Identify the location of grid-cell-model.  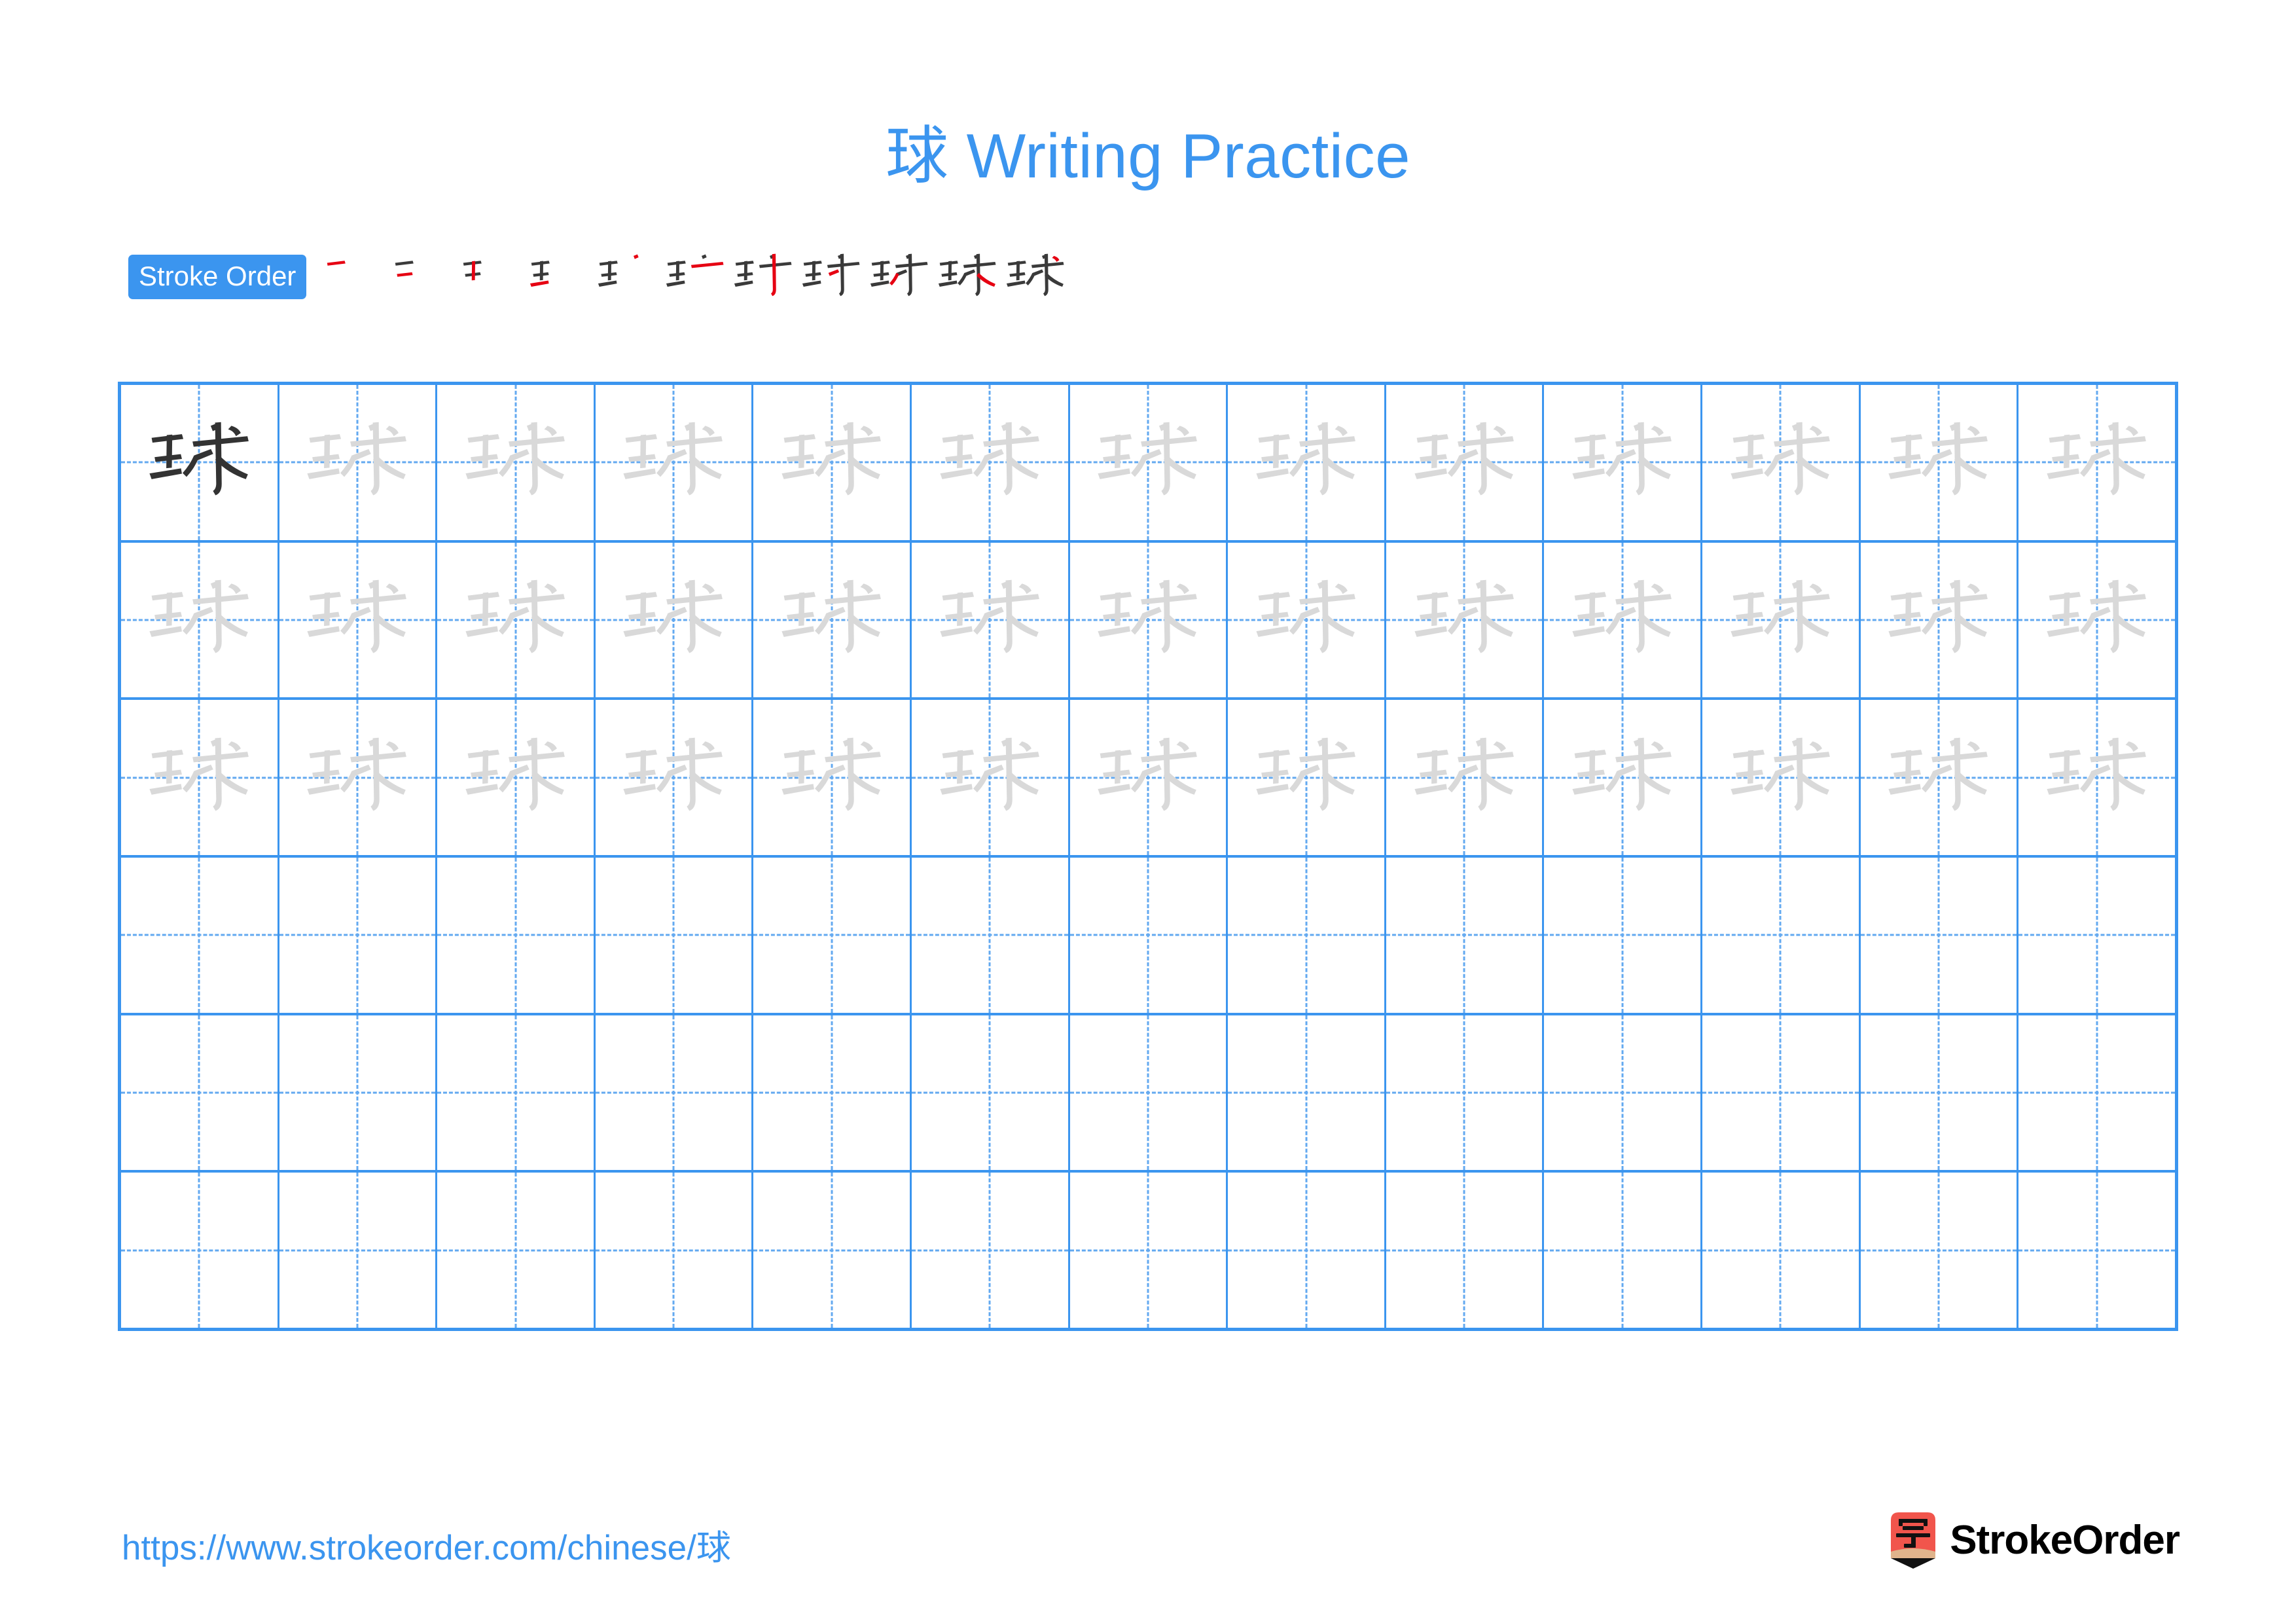
(200, 462).